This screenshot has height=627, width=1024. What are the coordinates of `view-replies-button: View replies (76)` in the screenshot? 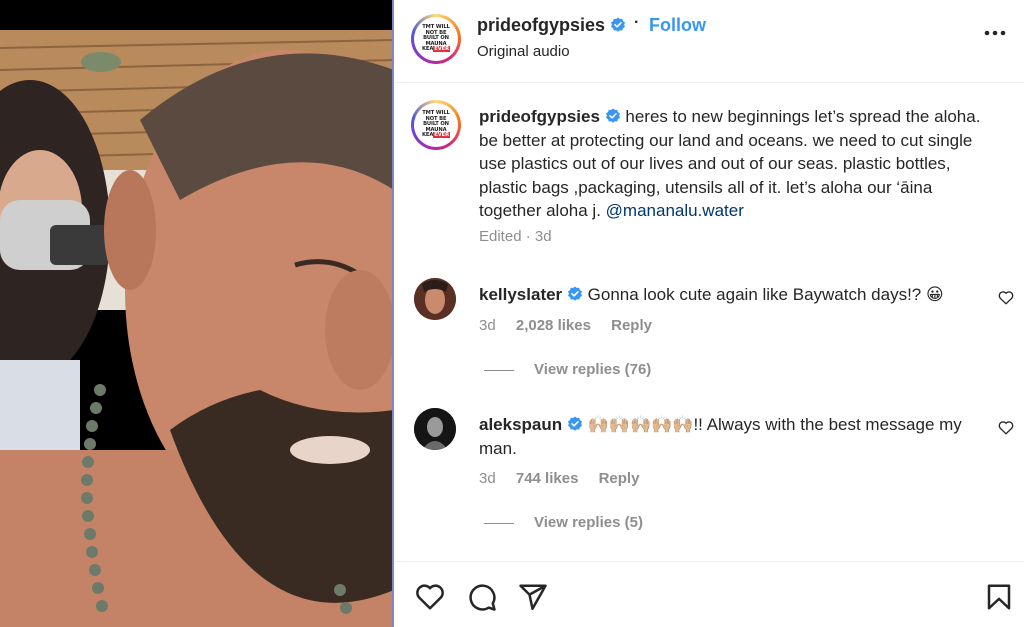 It's located at (567, 369).